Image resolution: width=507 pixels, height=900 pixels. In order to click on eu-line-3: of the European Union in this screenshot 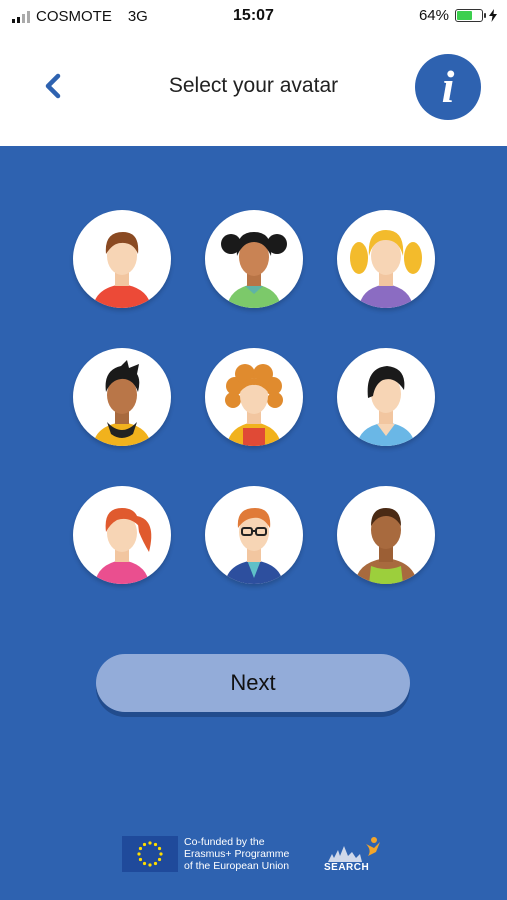, I will do `click(237, 866)`.